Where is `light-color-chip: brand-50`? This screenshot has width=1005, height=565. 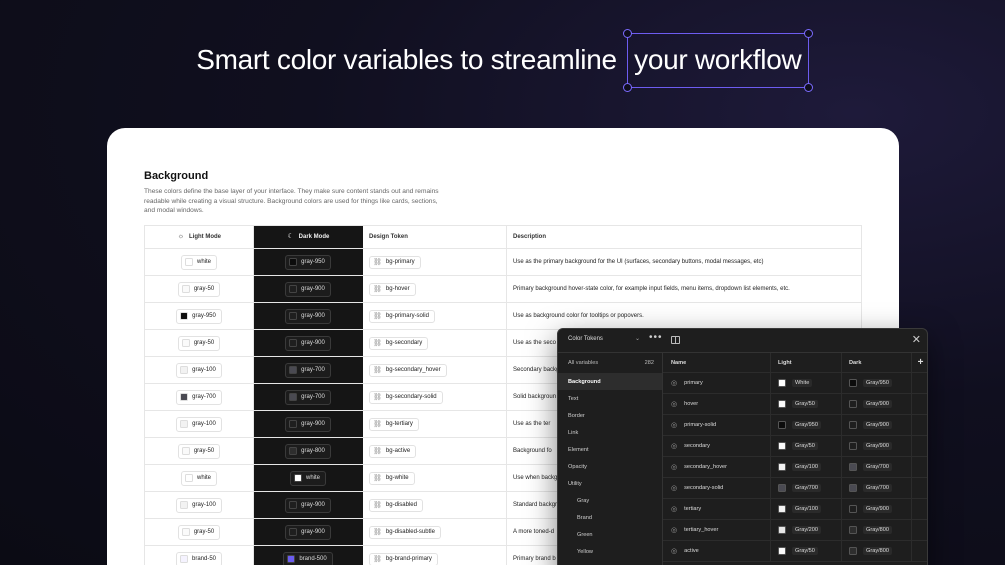
light-color-chip: brand-50 is located at coordinates (199, 558).